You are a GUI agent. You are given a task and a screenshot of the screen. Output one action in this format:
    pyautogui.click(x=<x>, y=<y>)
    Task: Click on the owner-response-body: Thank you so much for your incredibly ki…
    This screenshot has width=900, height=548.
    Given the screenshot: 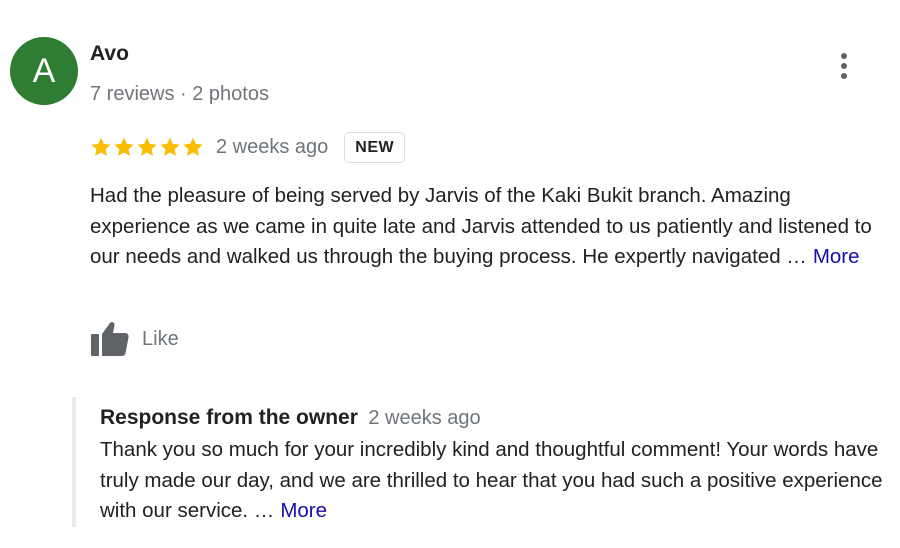 What is the action you would take?
    pyautogui.click(x=491, y=480)
    